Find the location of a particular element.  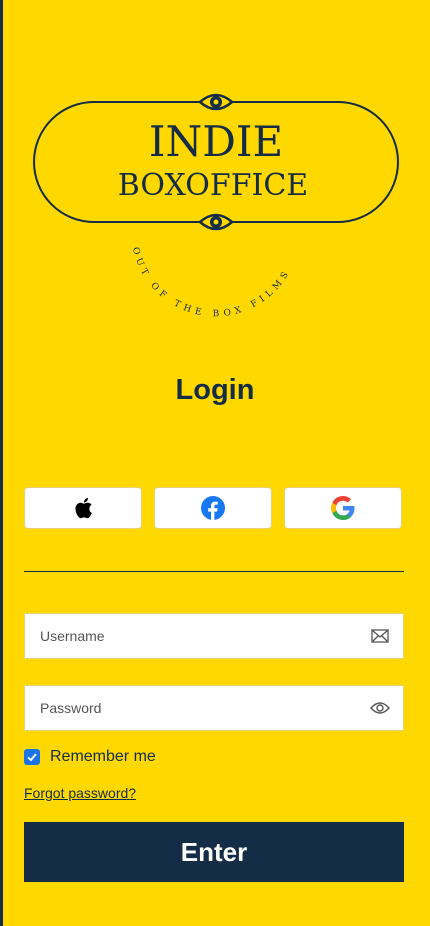

left-edge-border is located at coordinates (1, 463).